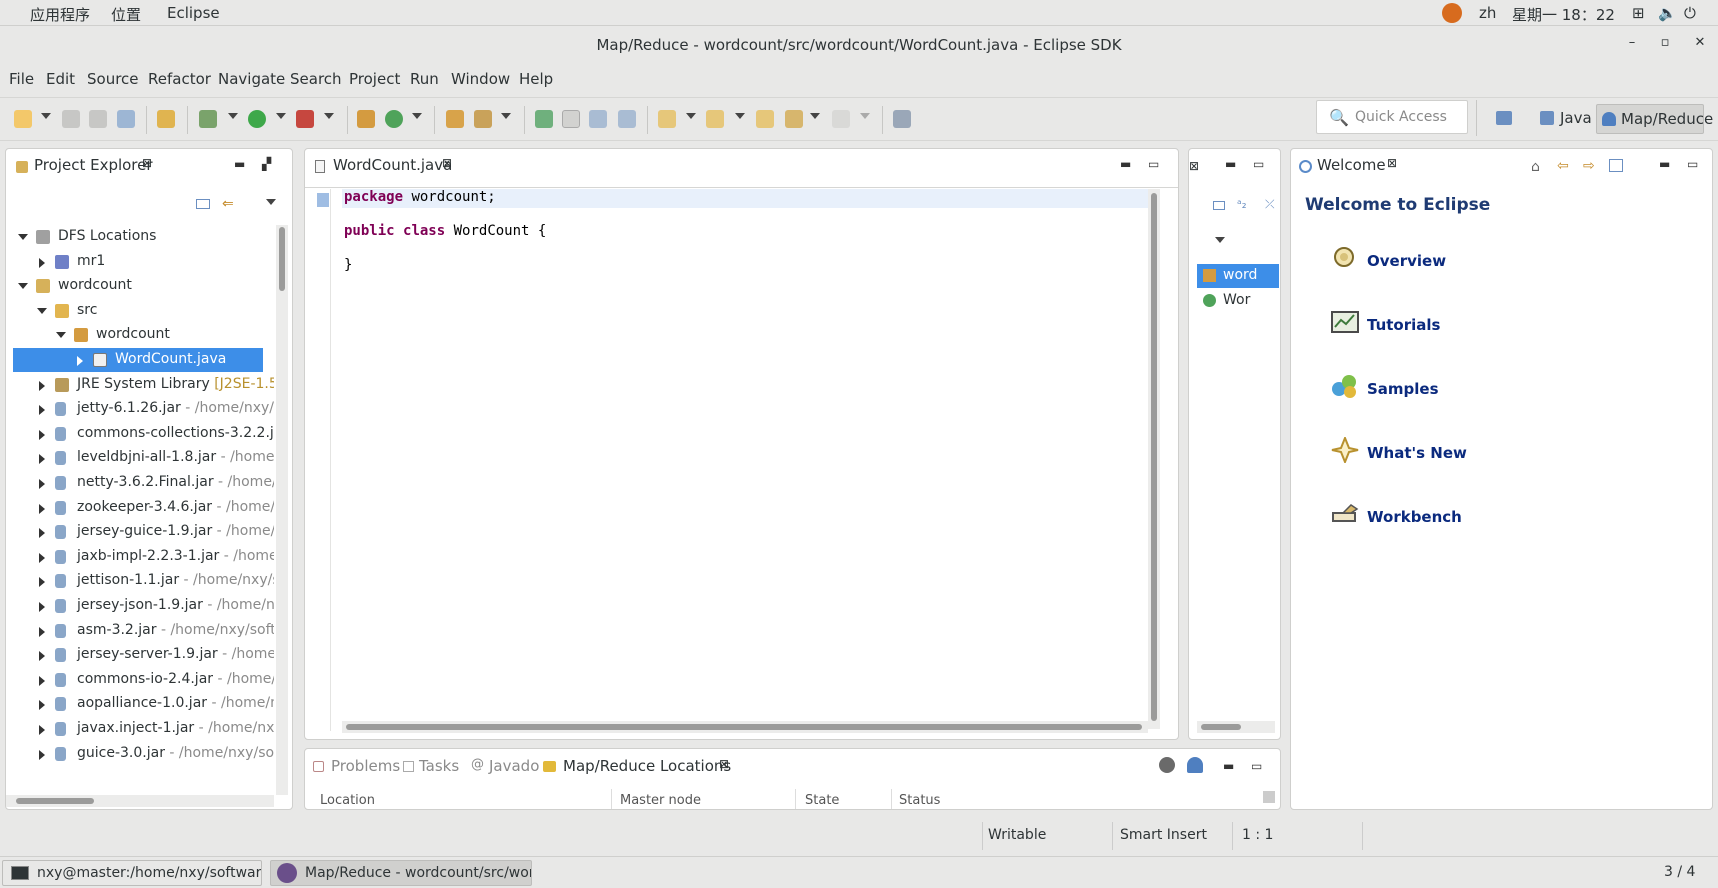 The image size is (1718, 888). I want to click on tree-item: javax.inject-1.jar - /home/nxy/s, so click(140, 729).